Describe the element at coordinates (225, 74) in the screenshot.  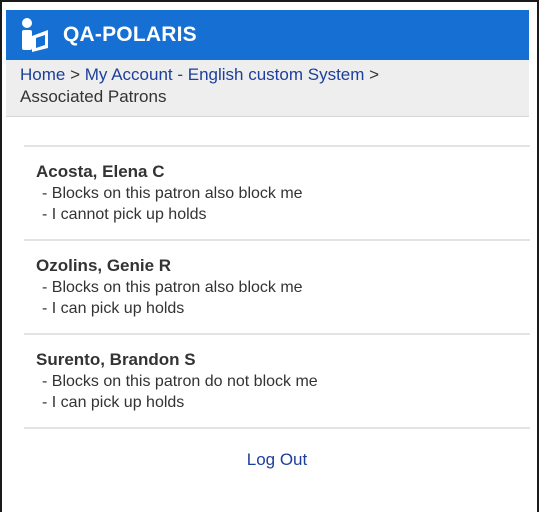
I see `breadcrumb-account-link: My Account - English custom System` at that location.